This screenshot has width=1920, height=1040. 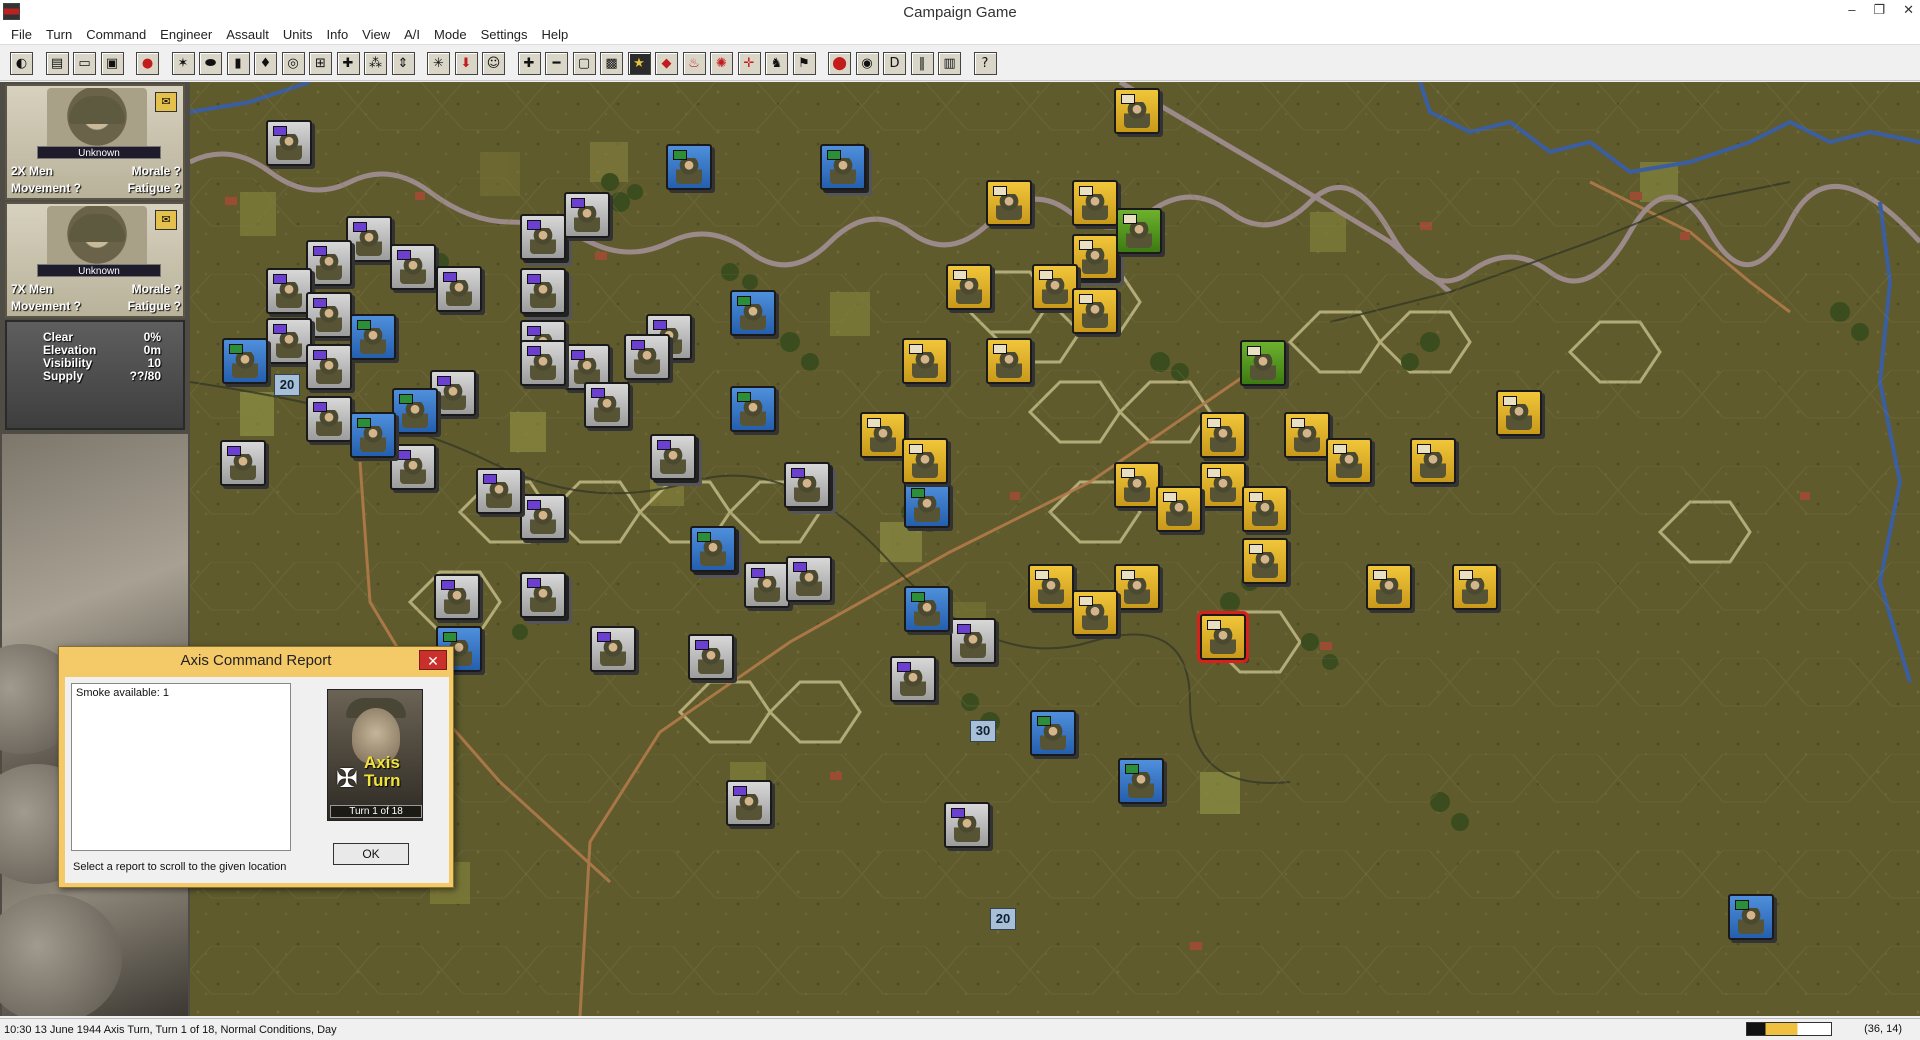 What do you see at coordinates (329, 263) in the screenshot?
I see `unit-counter-mg` at bounding box center [329, 263].